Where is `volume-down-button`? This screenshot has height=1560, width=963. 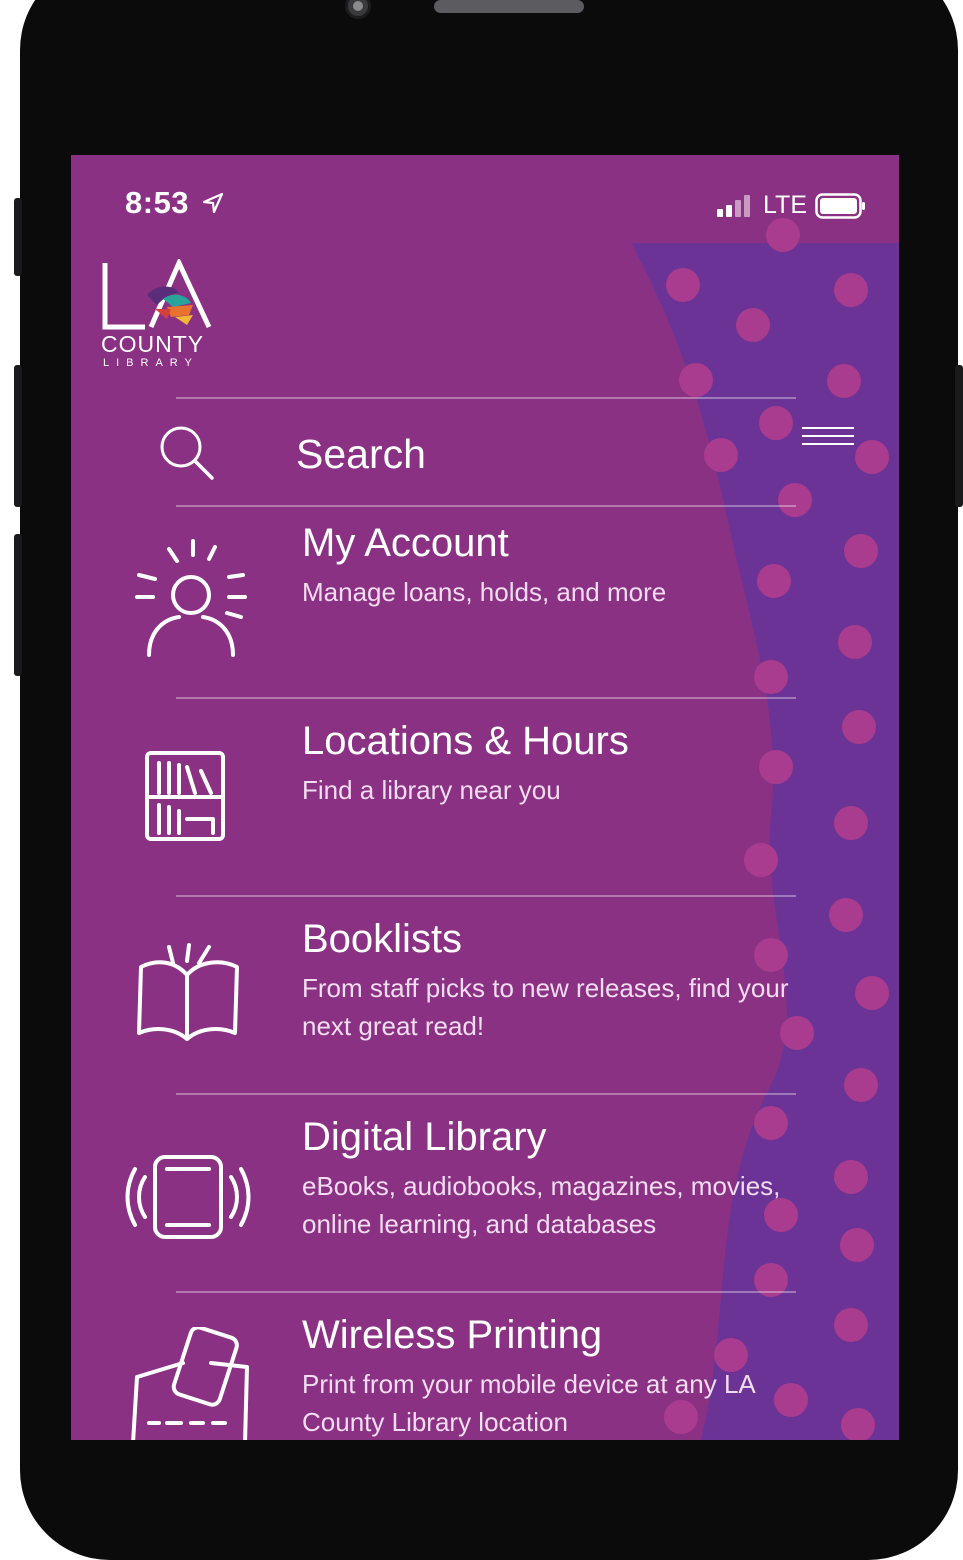 volume-down-button is located at coordinates (18, 605).